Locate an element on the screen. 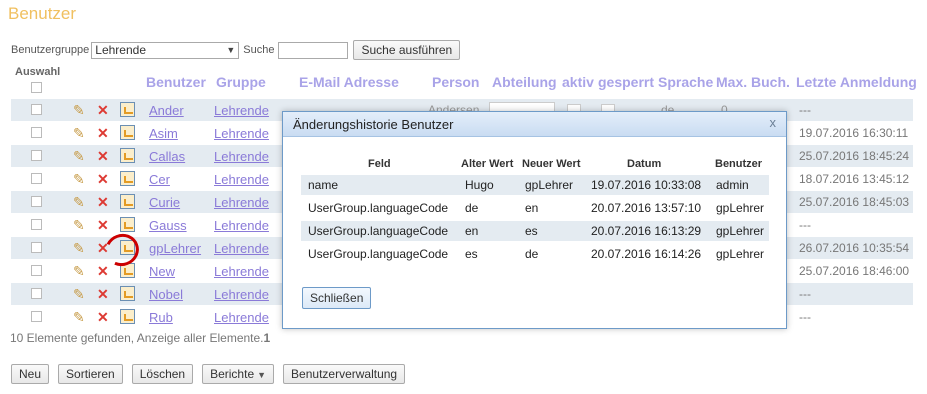  delete-button: Löschen is located at coordinates (162, 374).